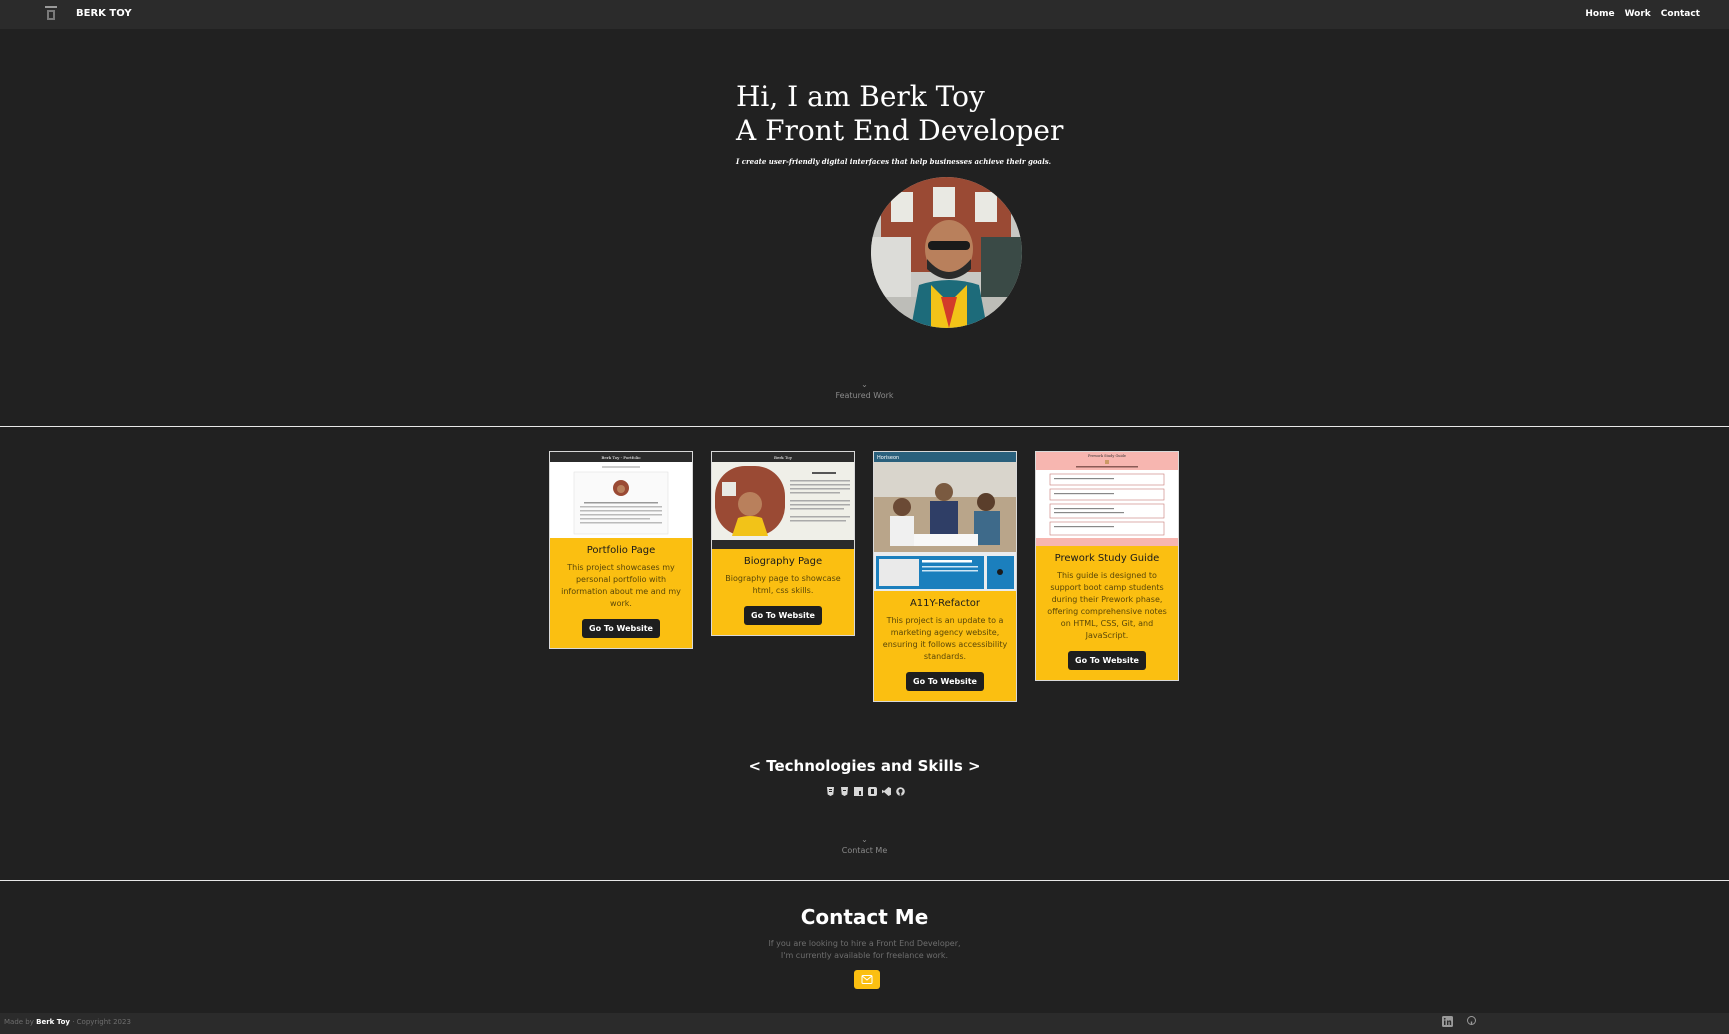 The height and width of the screenshot is (1034, 1729). I want to click on card-title: Prework Study Guide, so click(1107, 558).